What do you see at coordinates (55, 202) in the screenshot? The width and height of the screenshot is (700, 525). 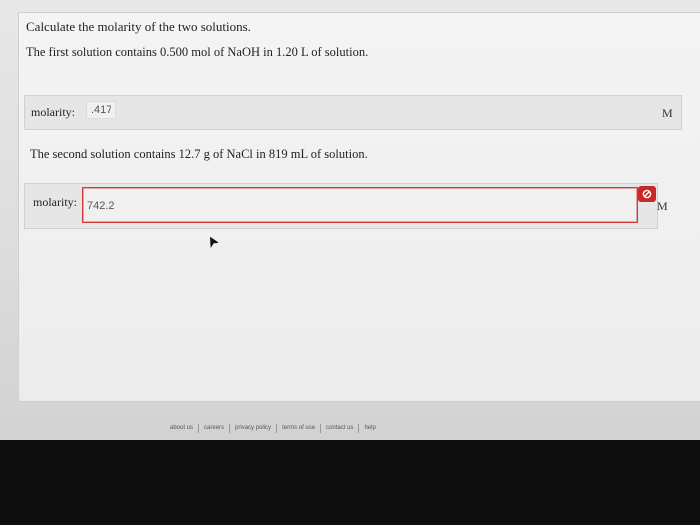 I see `molarity-label-2: molarity:` at bounding box center [55, 202].